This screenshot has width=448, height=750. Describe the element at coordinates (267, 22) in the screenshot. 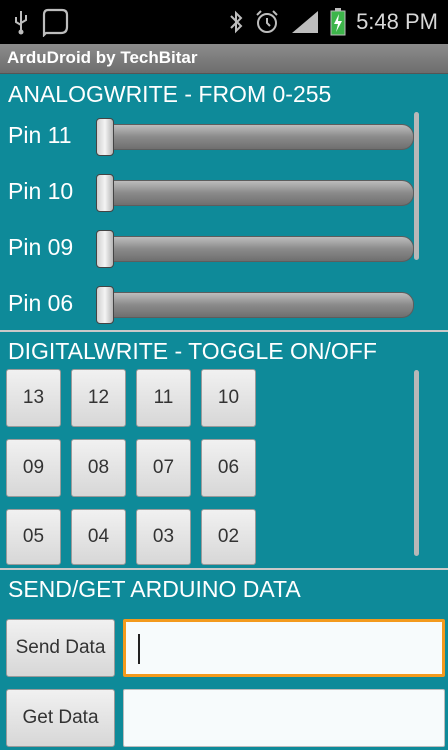

I see `alarm-icon` at that location.